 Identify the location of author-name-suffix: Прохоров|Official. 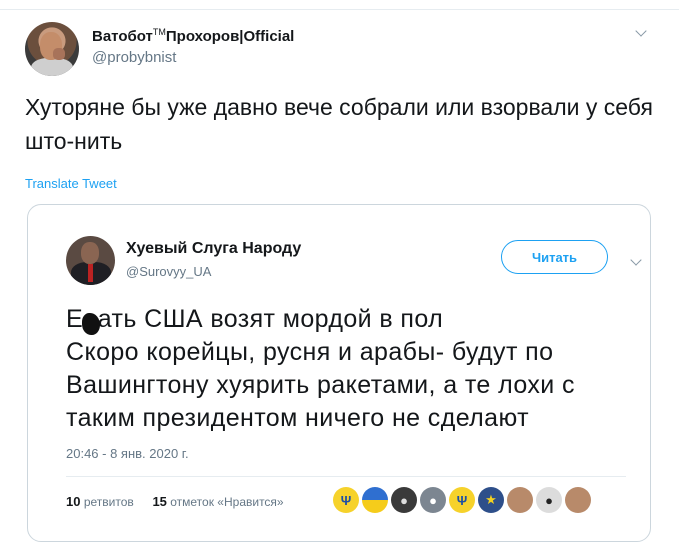
(230, 36).